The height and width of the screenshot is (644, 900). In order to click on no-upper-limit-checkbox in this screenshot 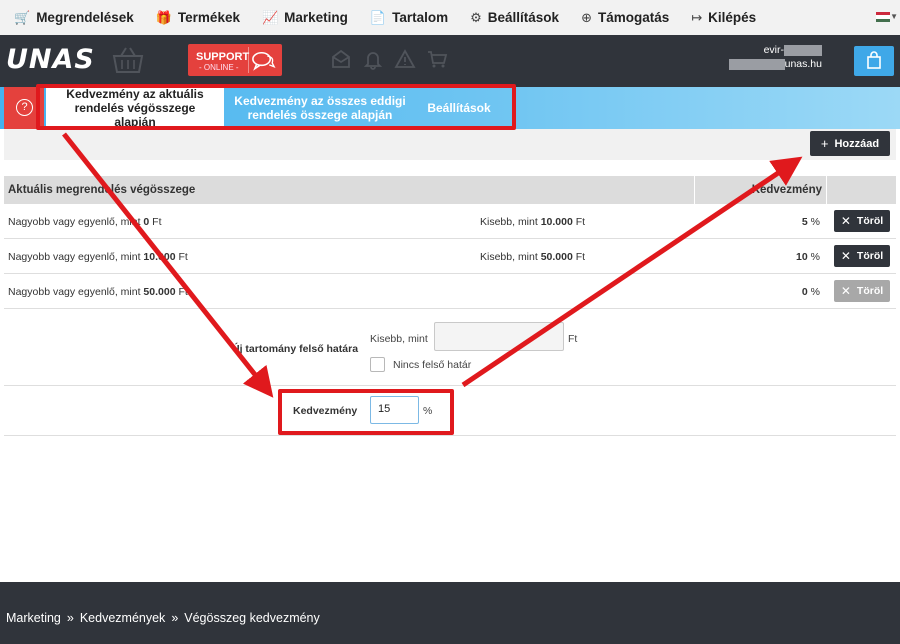, I will do `click(377, 364)`.